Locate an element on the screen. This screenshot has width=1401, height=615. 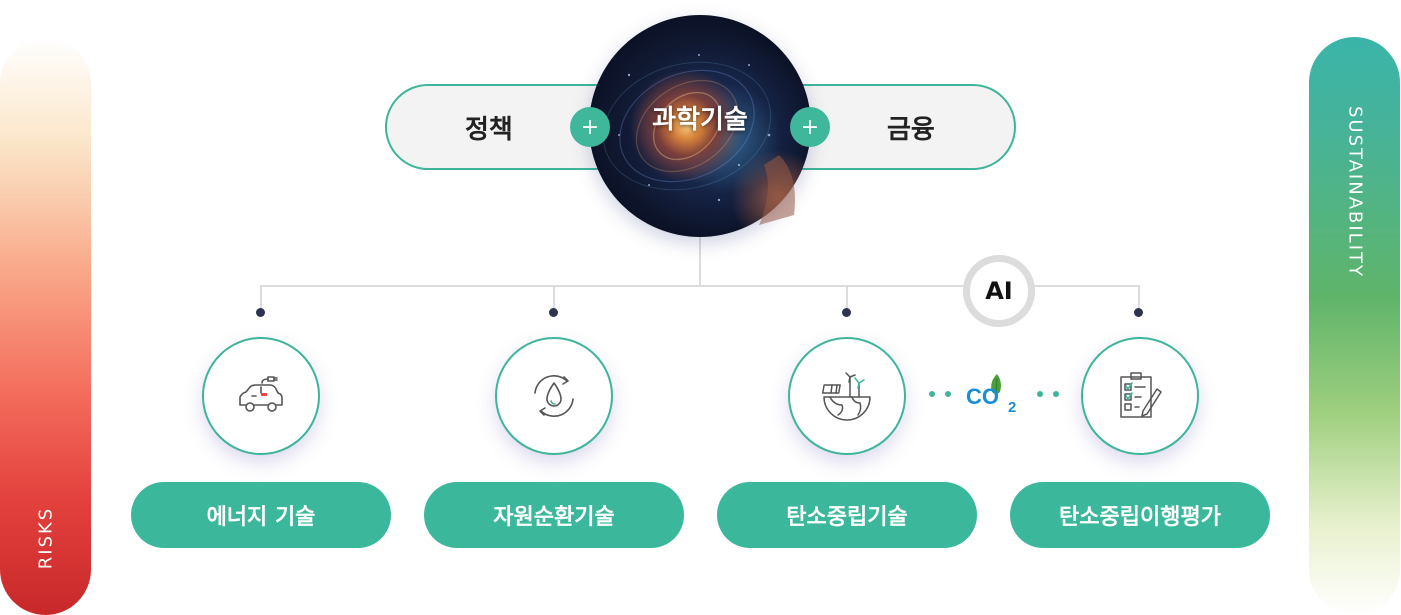
resource-circulation-pill: 자원순환기술 is located at coordinates (554, 515).